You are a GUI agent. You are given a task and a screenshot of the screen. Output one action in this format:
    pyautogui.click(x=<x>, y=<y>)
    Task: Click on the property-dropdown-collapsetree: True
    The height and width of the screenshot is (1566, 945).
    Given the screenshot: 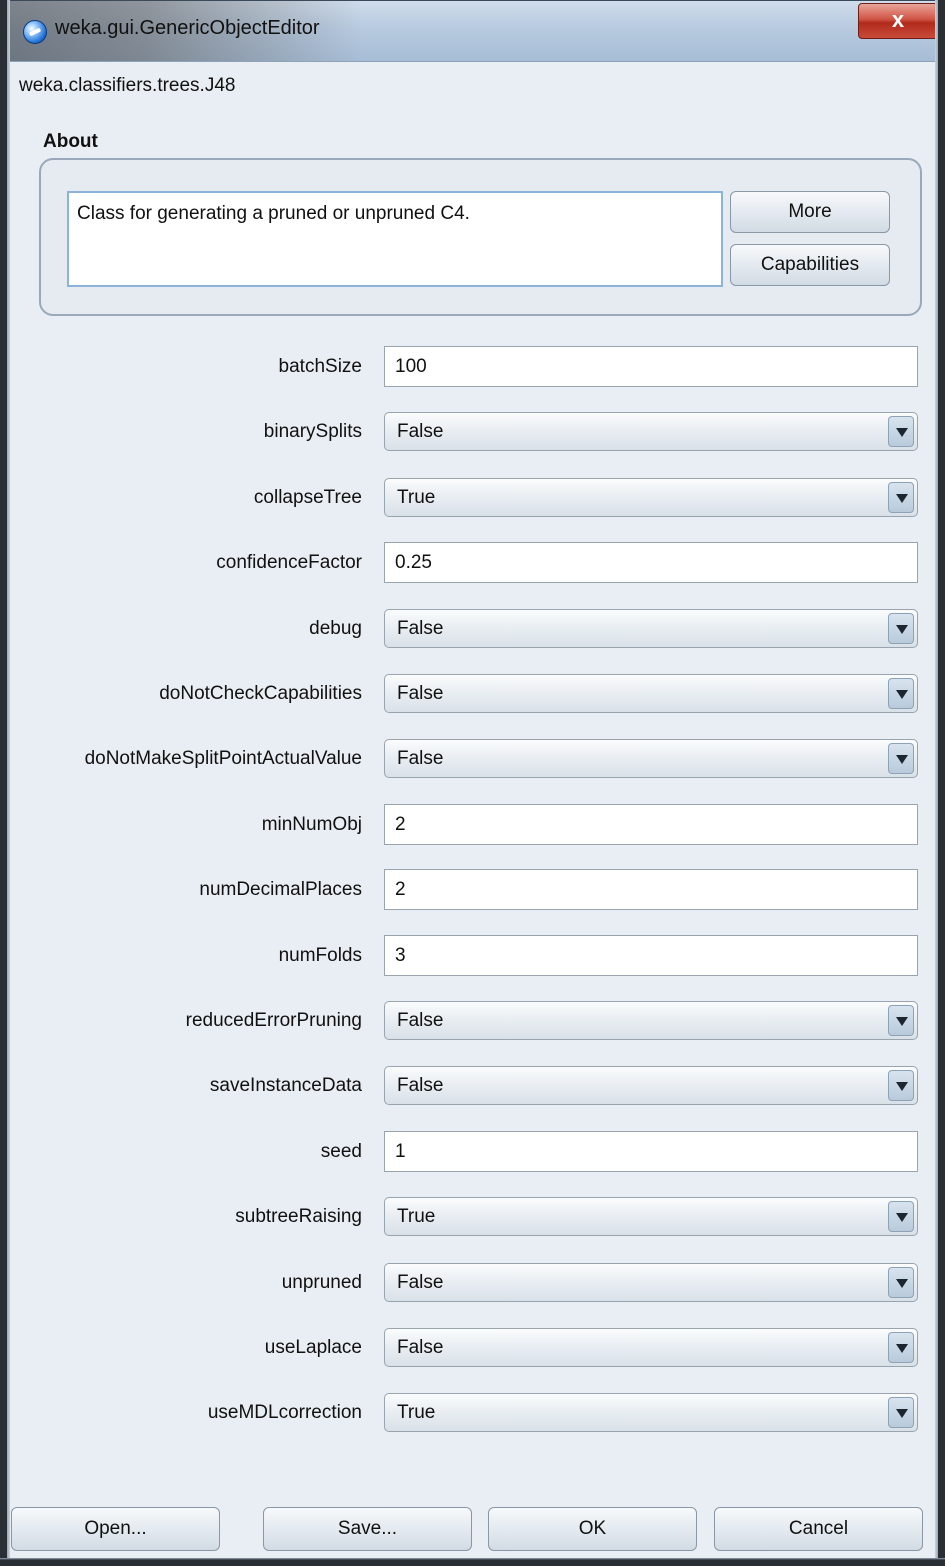 What is the action you would take?
    pyautogui.click(x=651, y=497)
    